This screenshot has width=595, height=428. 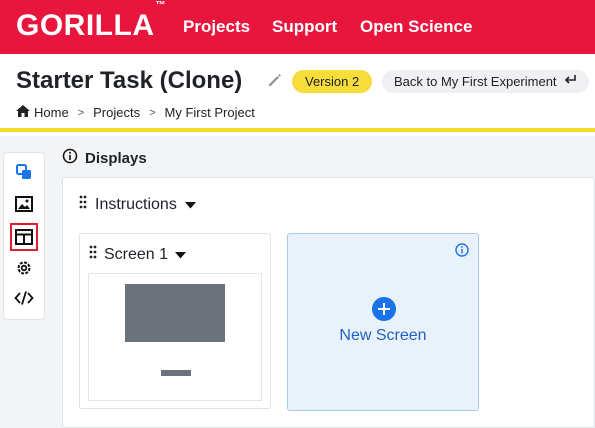 I want to click on back-button-label: Back to My First Experiment, so click(x=475, y=81).